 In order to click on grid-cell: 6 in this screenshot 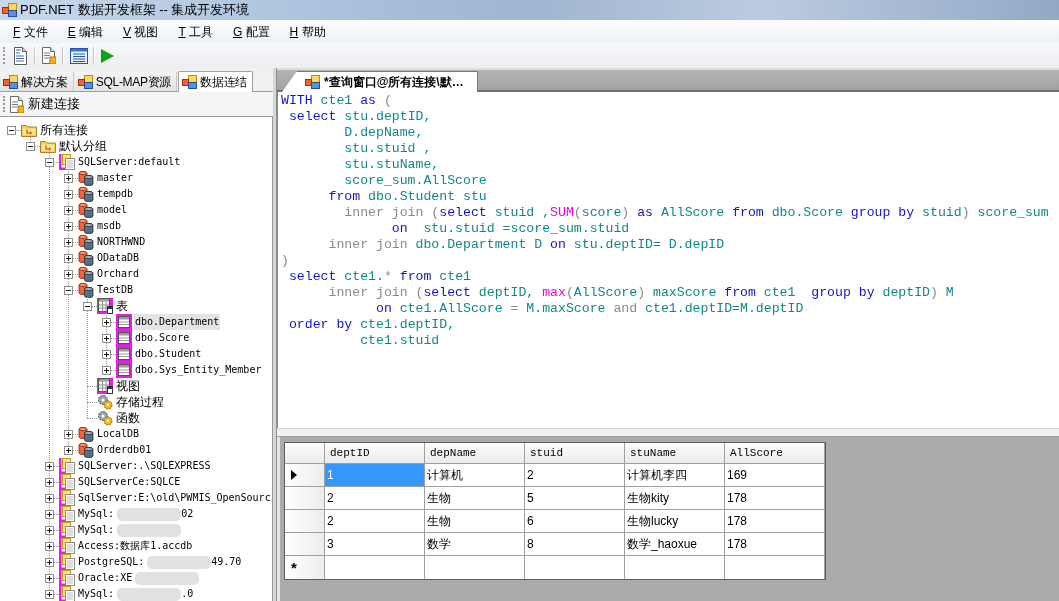, I will do `click(575, 521)`.